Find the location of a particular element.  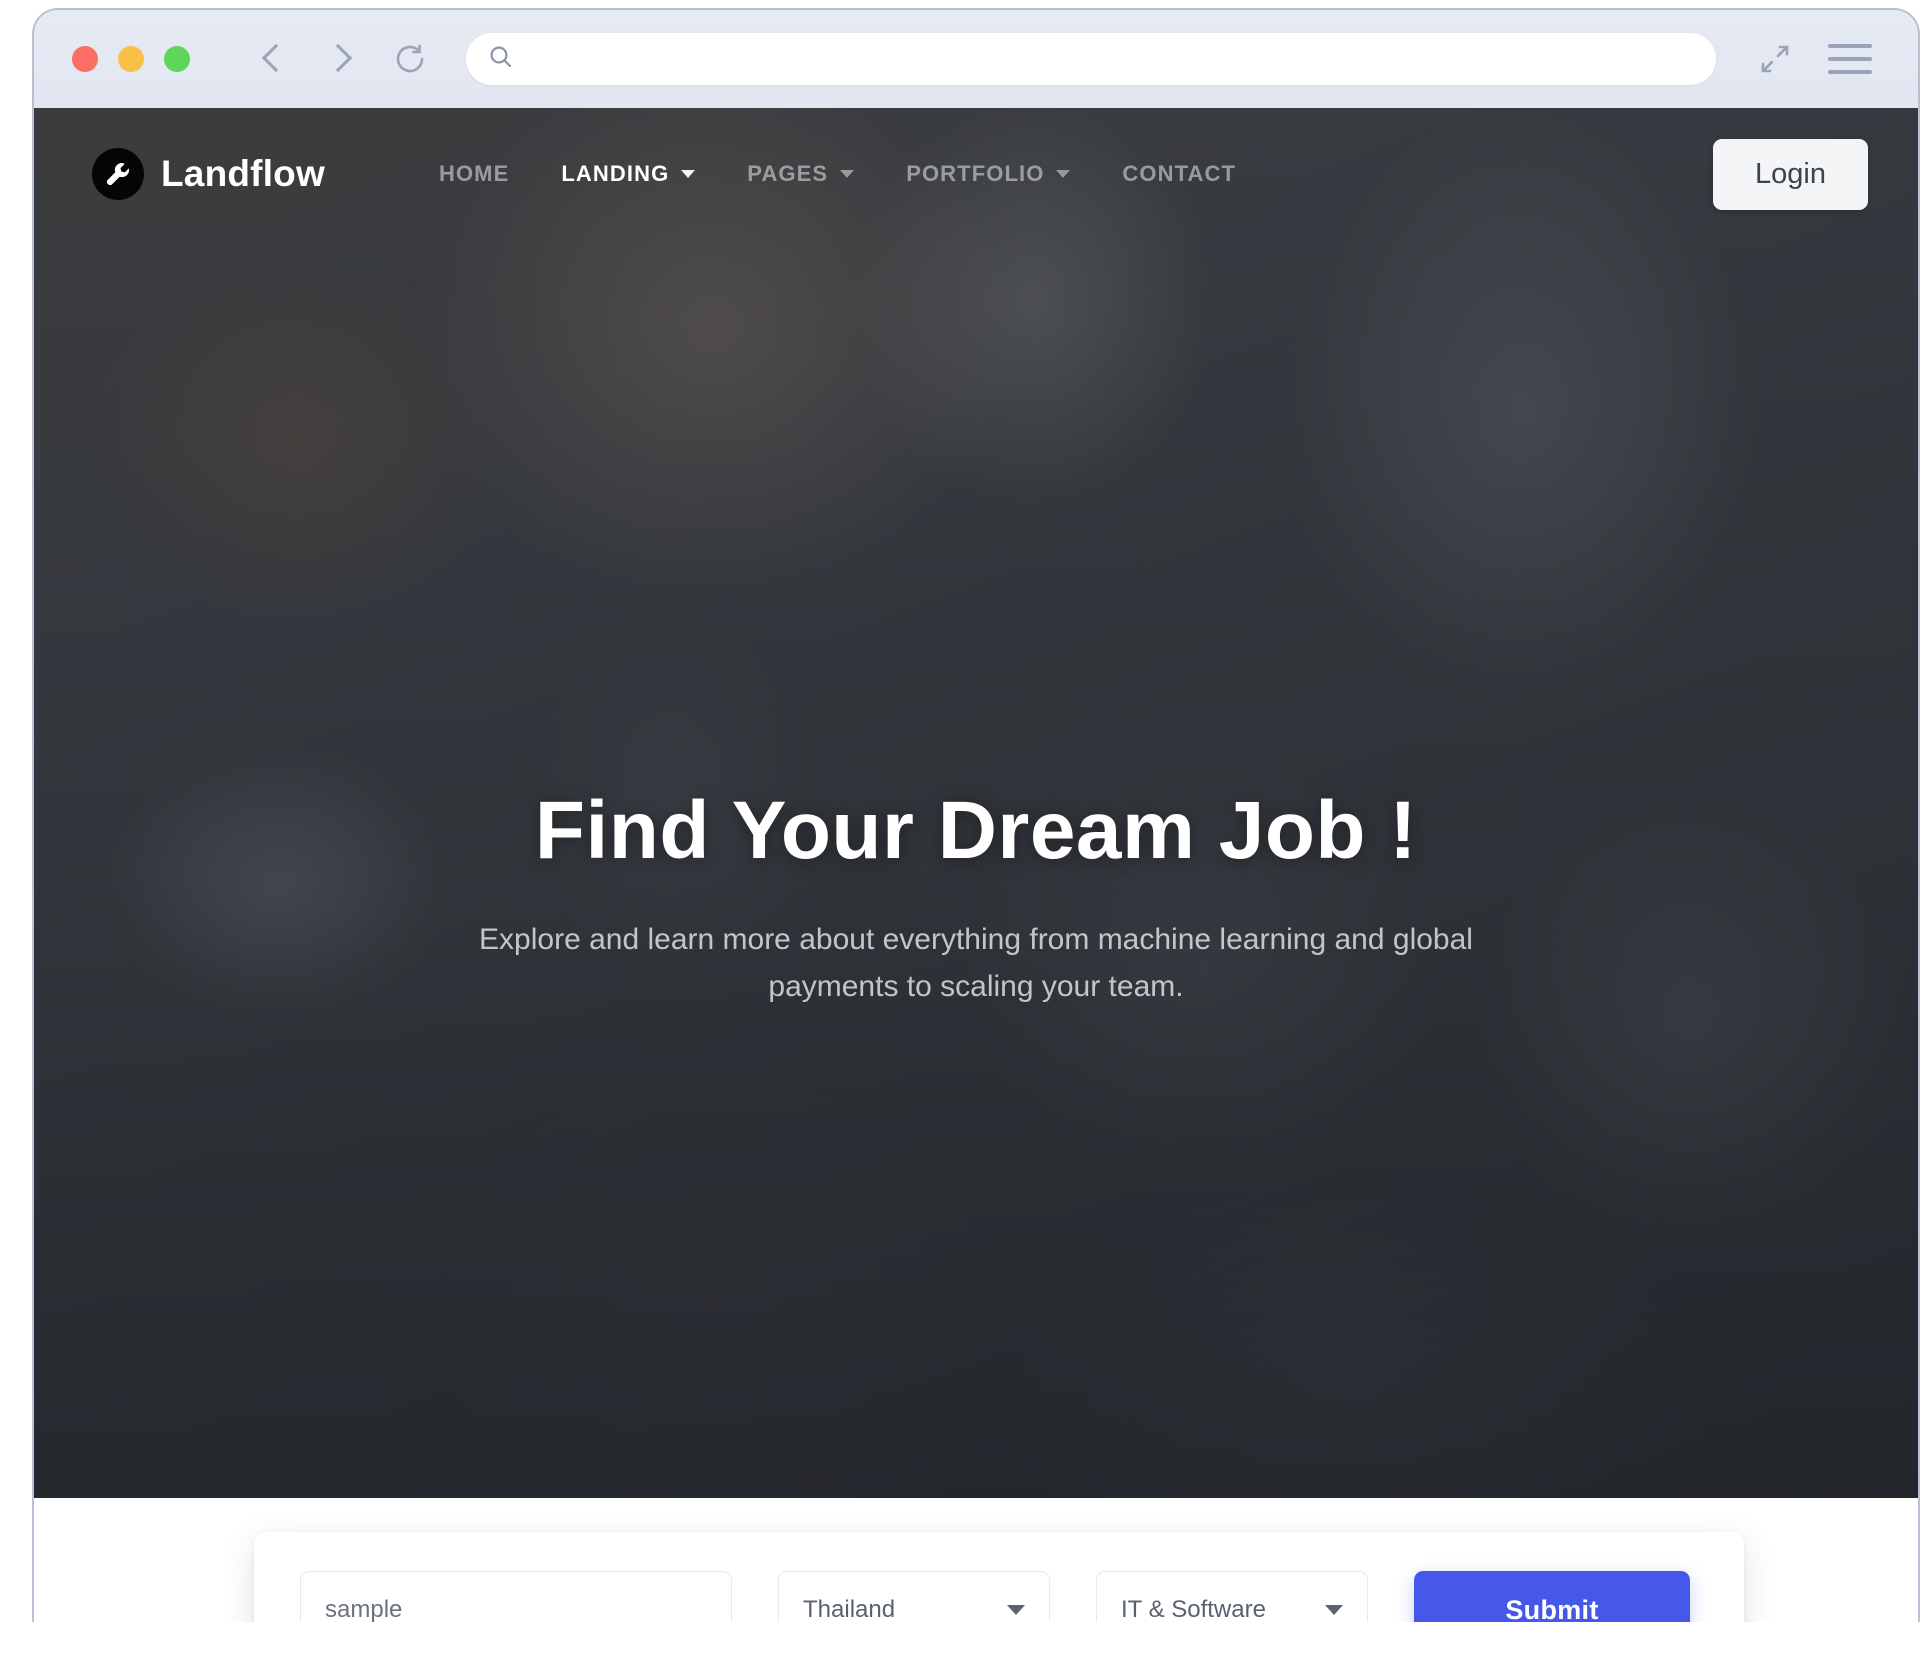

nav-item-label: PORTFOLIO is located at coordinates (975, 173).